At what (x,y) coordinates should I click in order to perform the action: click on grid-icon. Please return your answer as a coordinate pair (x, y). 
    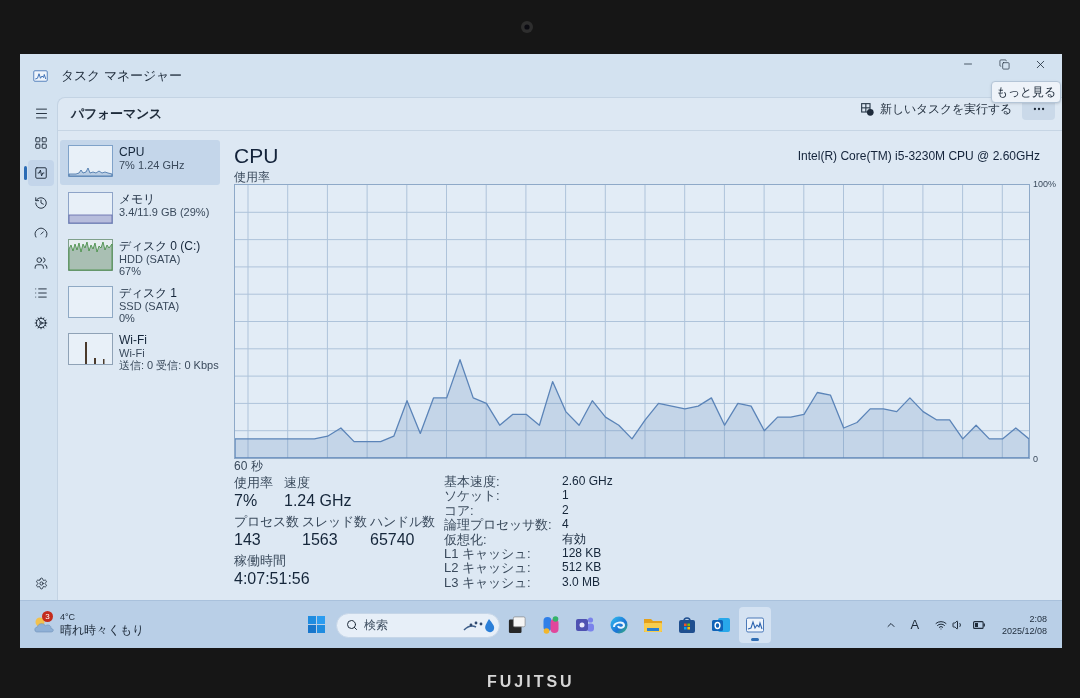
    Looking at the image, I should click on (41, 143).